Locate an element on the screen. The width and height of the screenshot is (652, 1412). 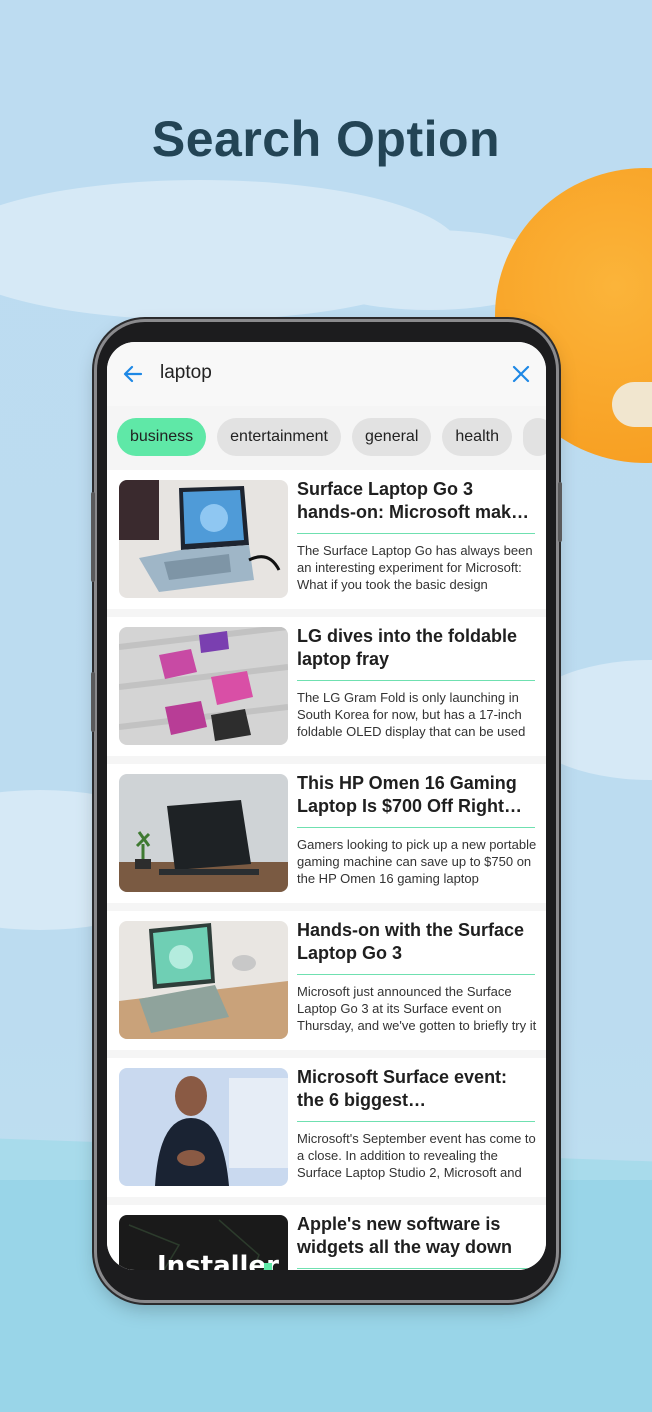
search-bar: laptop is located at coordinates (326, 374).